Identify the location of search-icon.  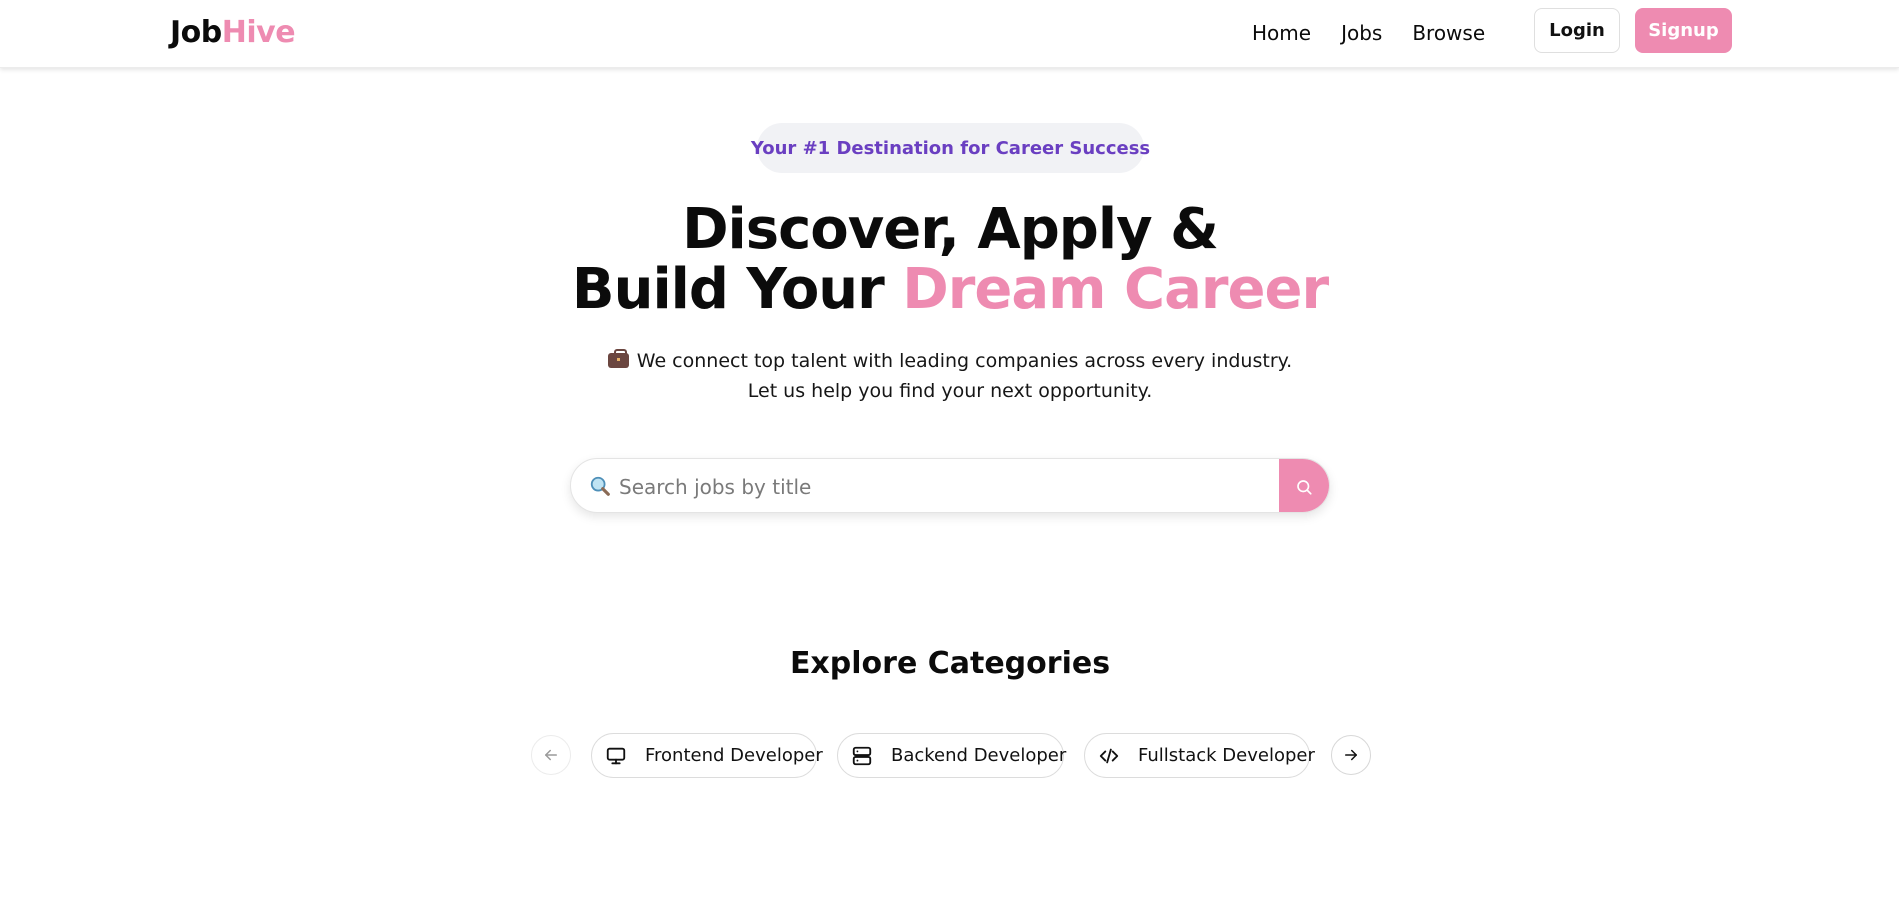
(1304, 487).